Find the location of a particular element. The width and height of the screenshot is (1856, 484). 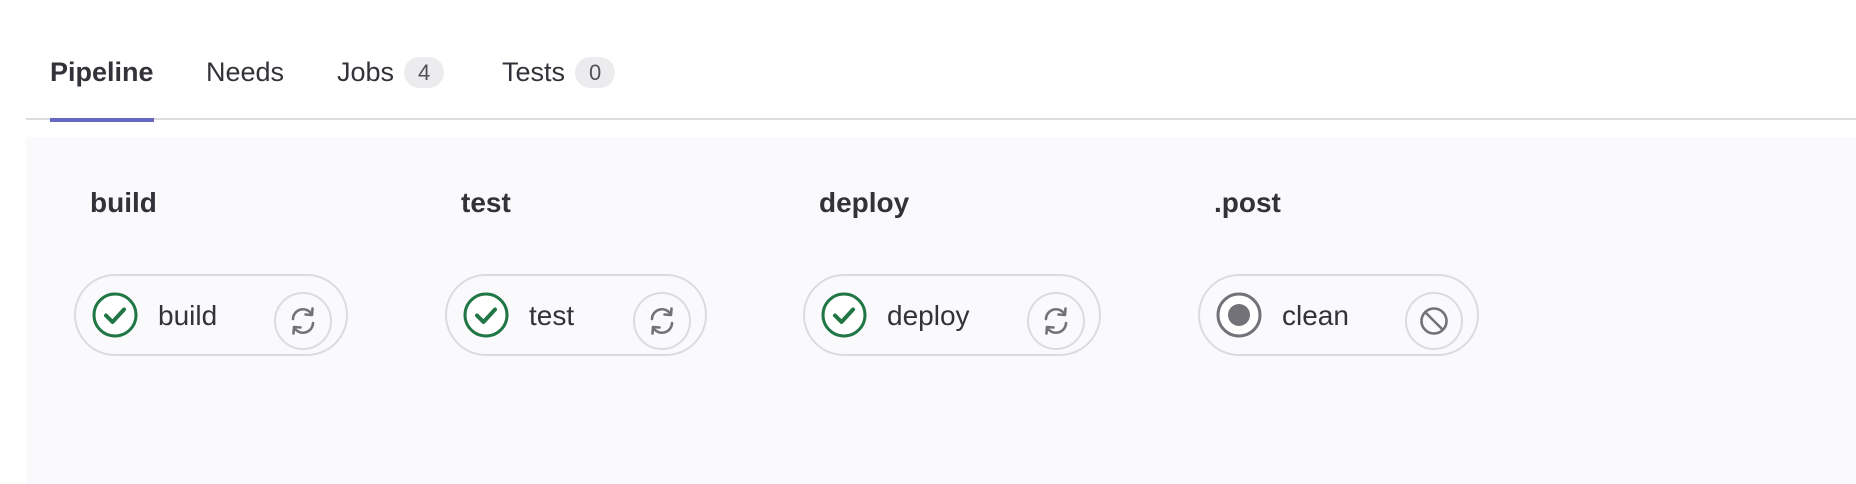

job-deploy: deploy is located at coordinates (952, 315).